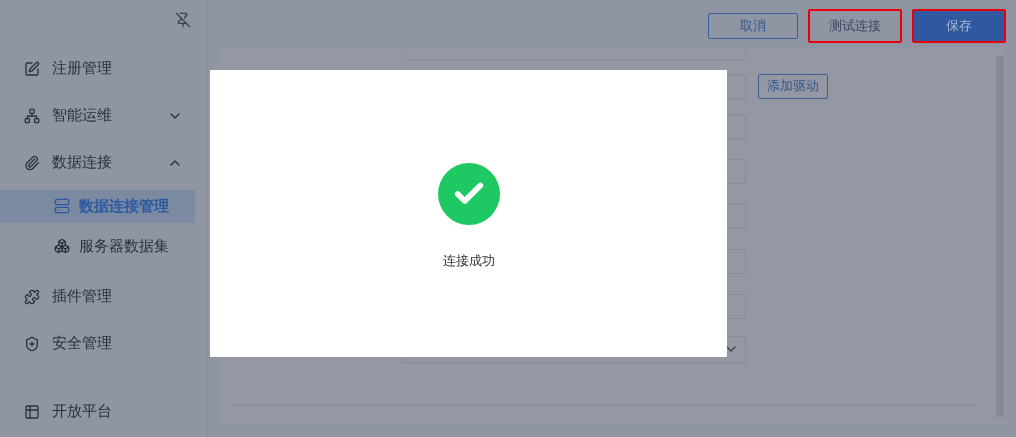 The image size is (1016, 437). Describe the element at coordinates (183, 20) in the screenshot. I see `unpin-icon` at that location.